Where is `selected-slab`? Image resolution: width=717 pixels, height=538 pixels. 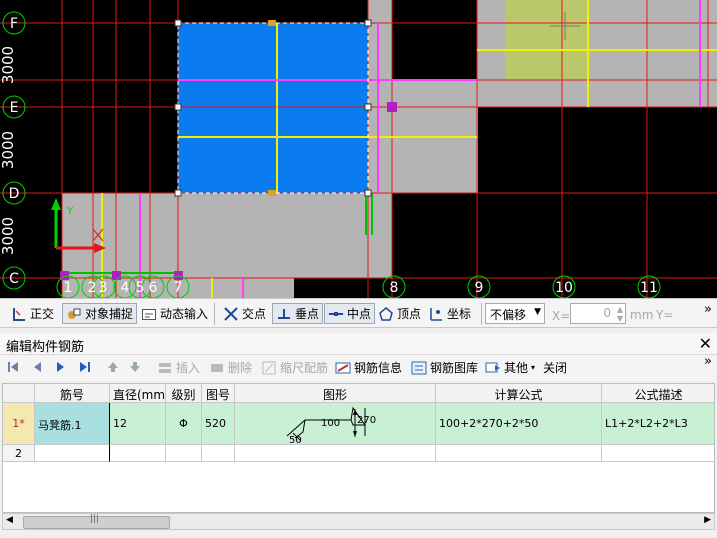
selected-slab is located at coordinates (273, 108).